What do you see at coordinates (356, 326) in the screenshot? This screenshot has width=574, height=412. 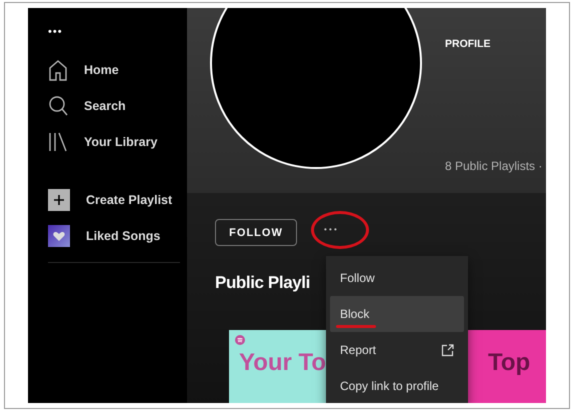 I see `underline-mark` at bounding box center [356, 326].